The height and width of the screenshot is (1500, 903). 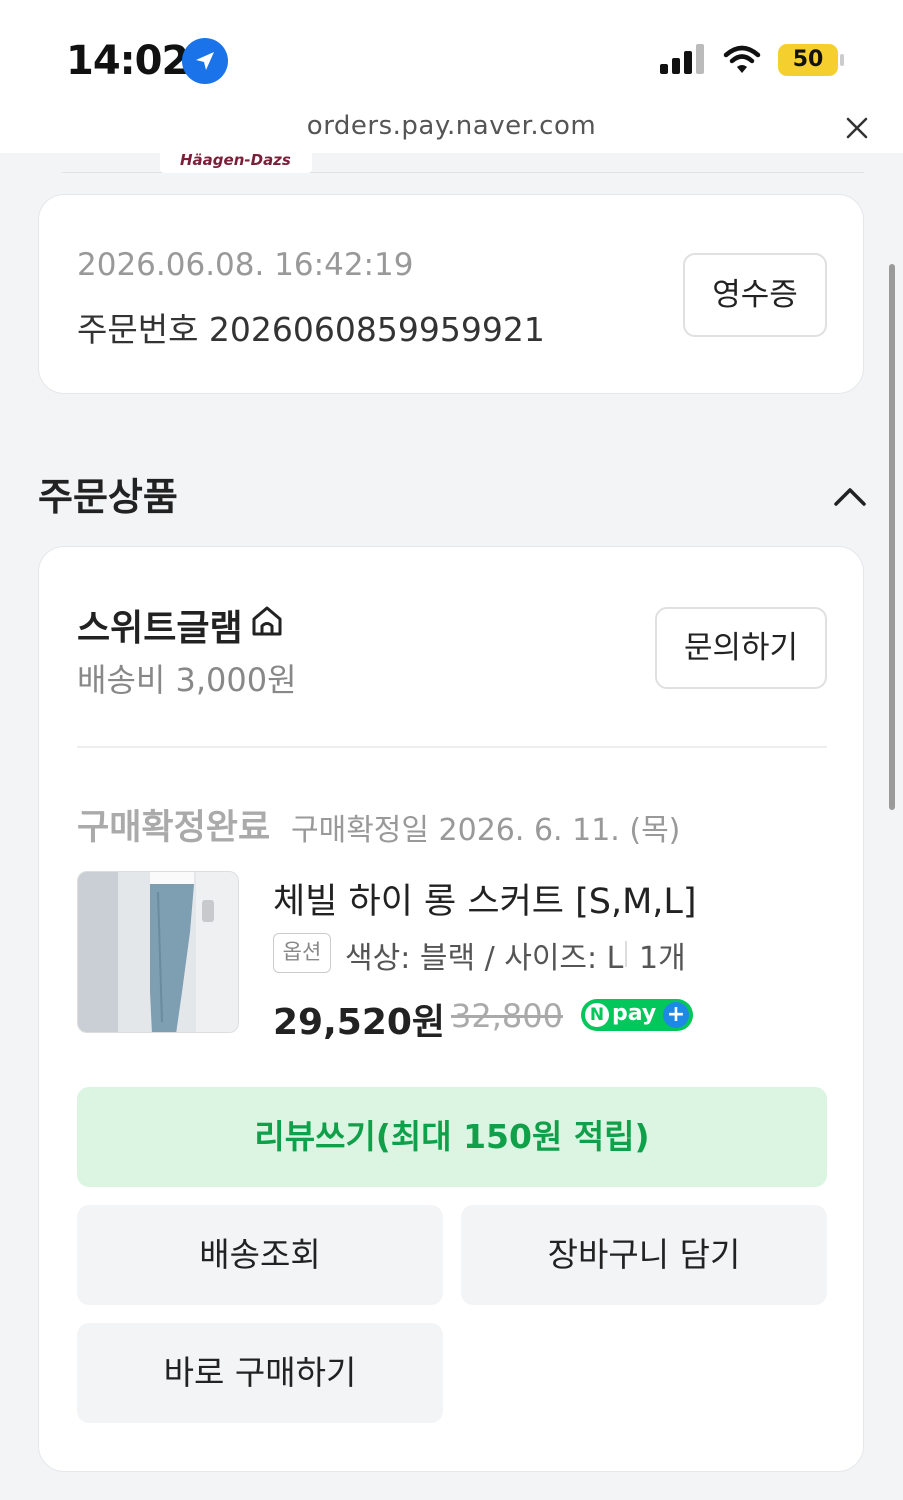 What do you see at coordinates (127, 61) in the screenshot?
I see `status-time: 14:02` at bounding box center [127, 61].